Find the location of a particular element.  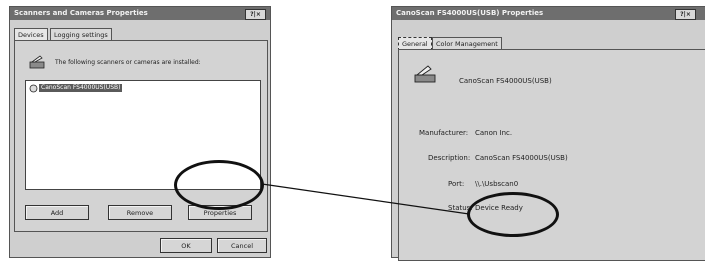

port-value: \\.\Usbscan0 is located at coordinates (497, 184).